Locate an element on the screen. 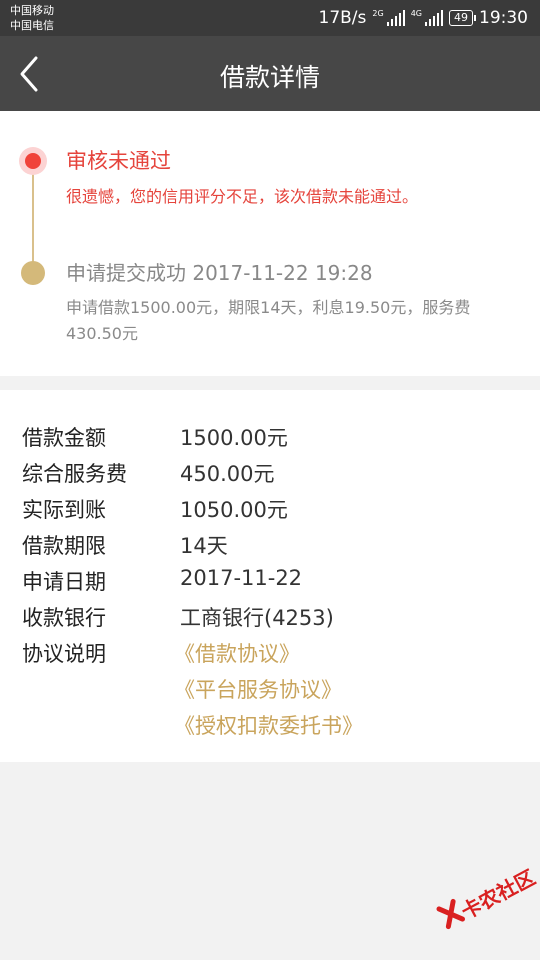 This screenshot has height=960, width=540. debit-authorization-link: 《授权扣款委托书》 is located at coordinates (268, 725).